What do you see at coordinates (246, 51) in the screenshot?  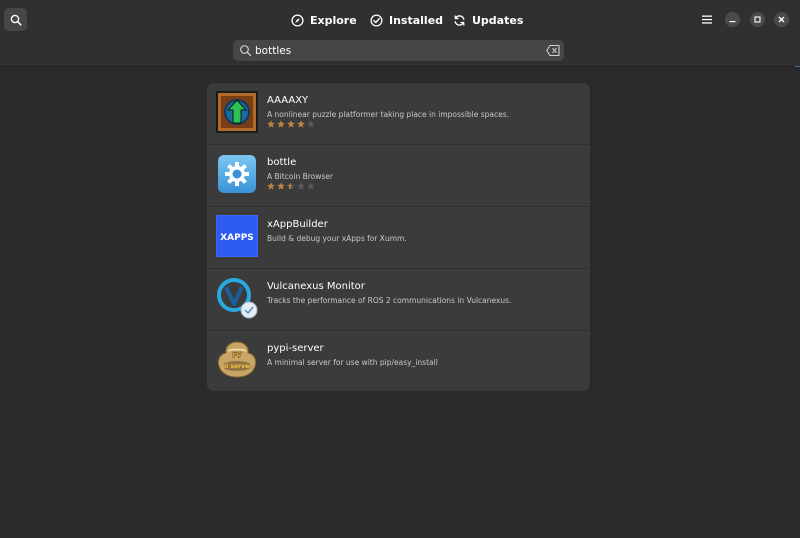 I see `search-icon` at bounding box center [246, 51].